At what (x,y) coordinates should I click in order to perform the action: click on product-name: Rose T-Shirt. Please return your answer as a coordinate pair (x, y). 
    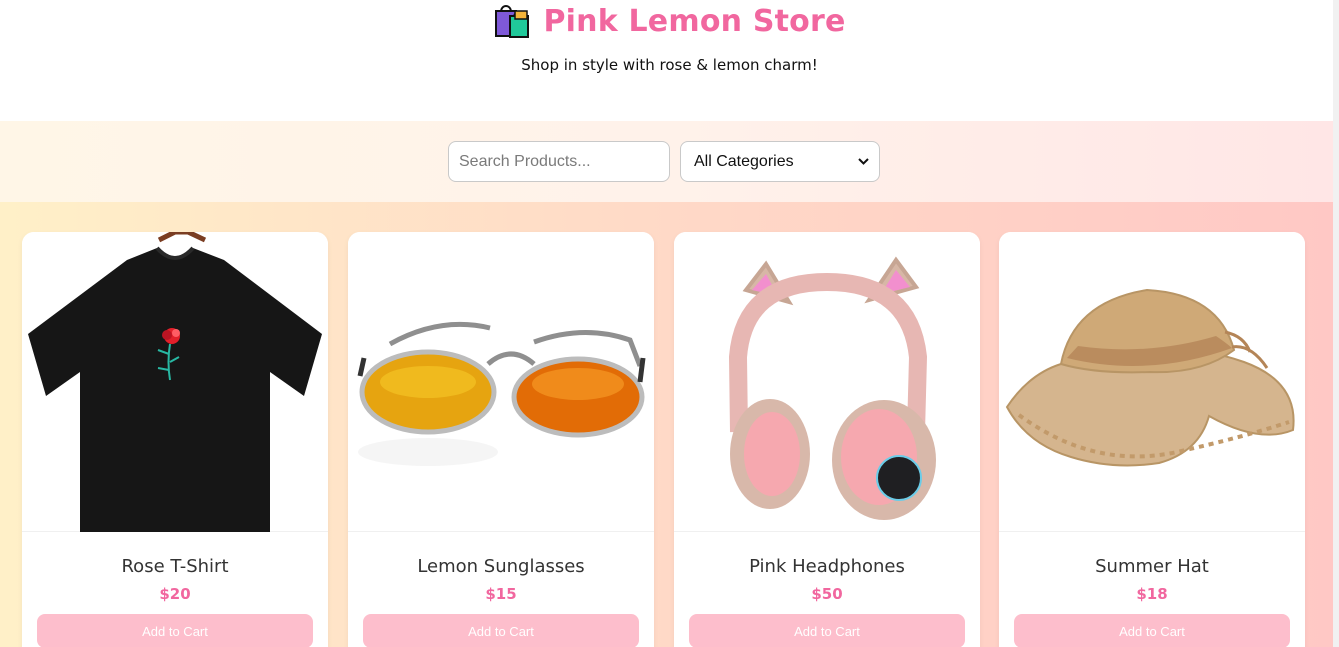
    Looking at the image, I should click on (175, 566).